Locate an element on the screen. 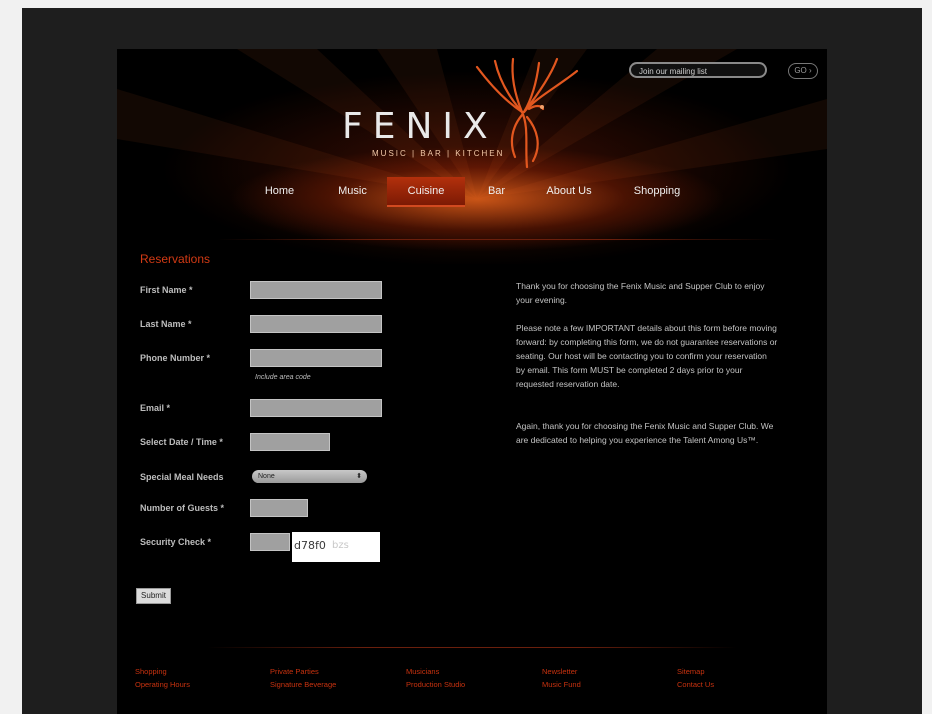 The height and width of the screenshot is (714, 932). footer-link-contact-us: Contact Us is located at coordinates (695, 684).